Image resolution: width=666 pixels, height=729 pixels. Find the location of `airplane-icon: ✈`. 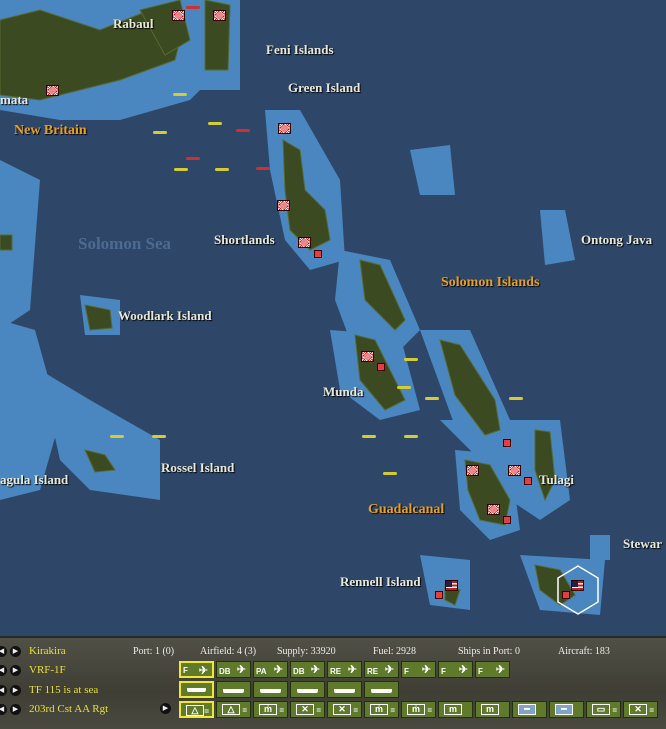

airplane-icon: ✈ is located at coordinates (278, 670).